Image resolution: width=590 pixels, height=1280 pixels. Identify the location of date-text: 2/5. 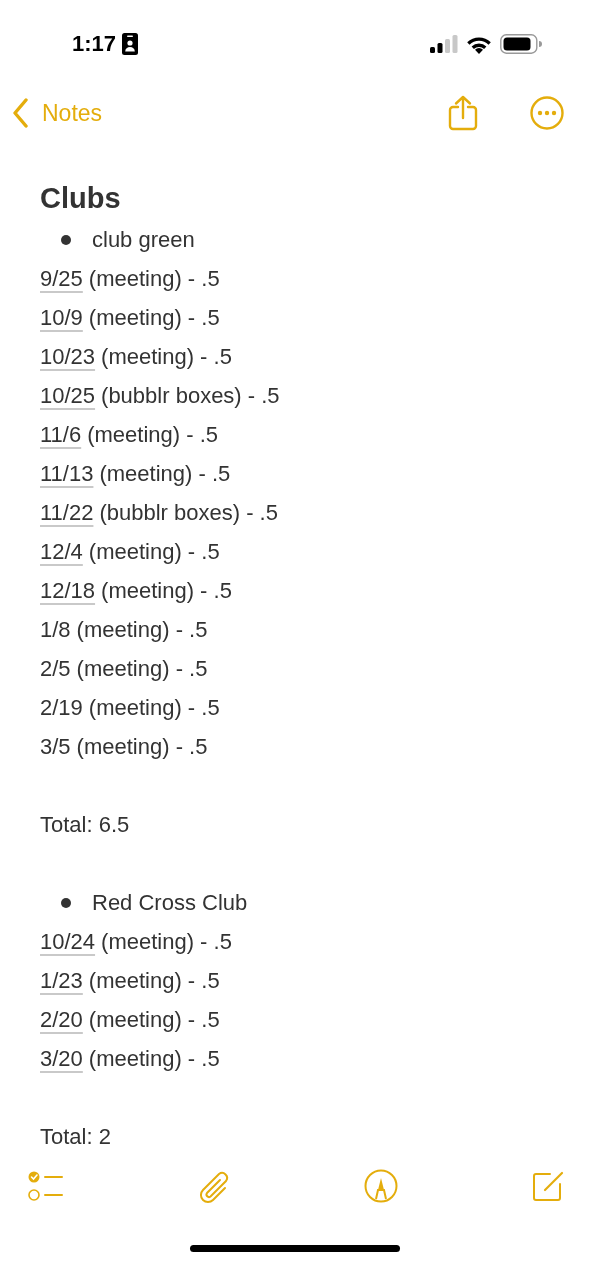
(55, 669).